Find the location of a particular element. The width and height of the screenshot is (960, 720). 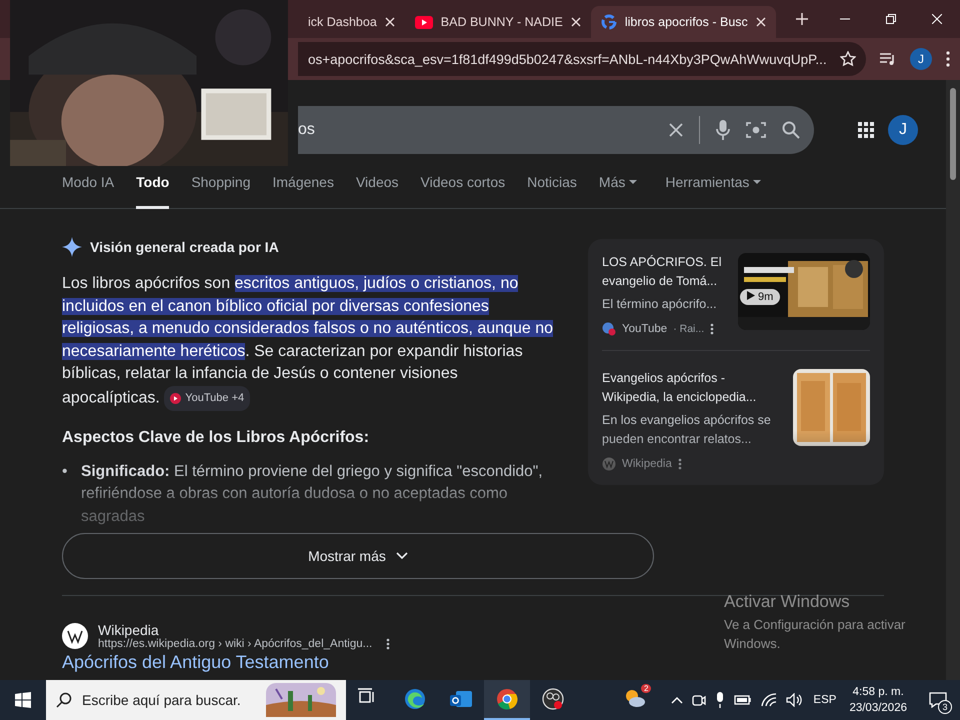

activation-text: Ve a Configuración para activar Windows. is located at coordinates (815, 634).